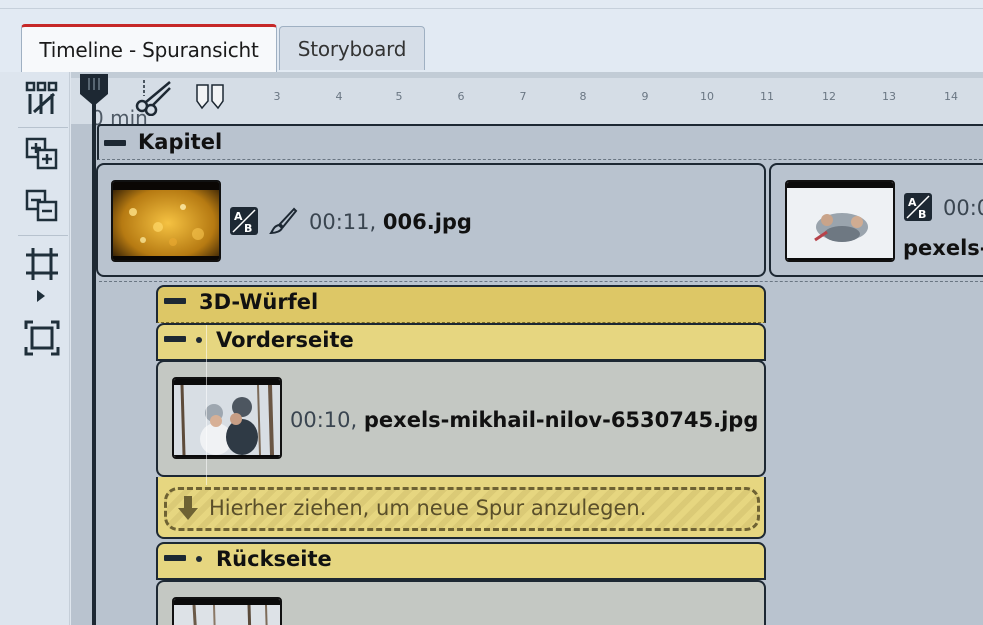 The width and height of the screenshot is (983, 625). What do you see at coordinates (352, 48) in the screenshot?
I see `tab-storyboard: Storyboard` at bounding box center [352, 48].